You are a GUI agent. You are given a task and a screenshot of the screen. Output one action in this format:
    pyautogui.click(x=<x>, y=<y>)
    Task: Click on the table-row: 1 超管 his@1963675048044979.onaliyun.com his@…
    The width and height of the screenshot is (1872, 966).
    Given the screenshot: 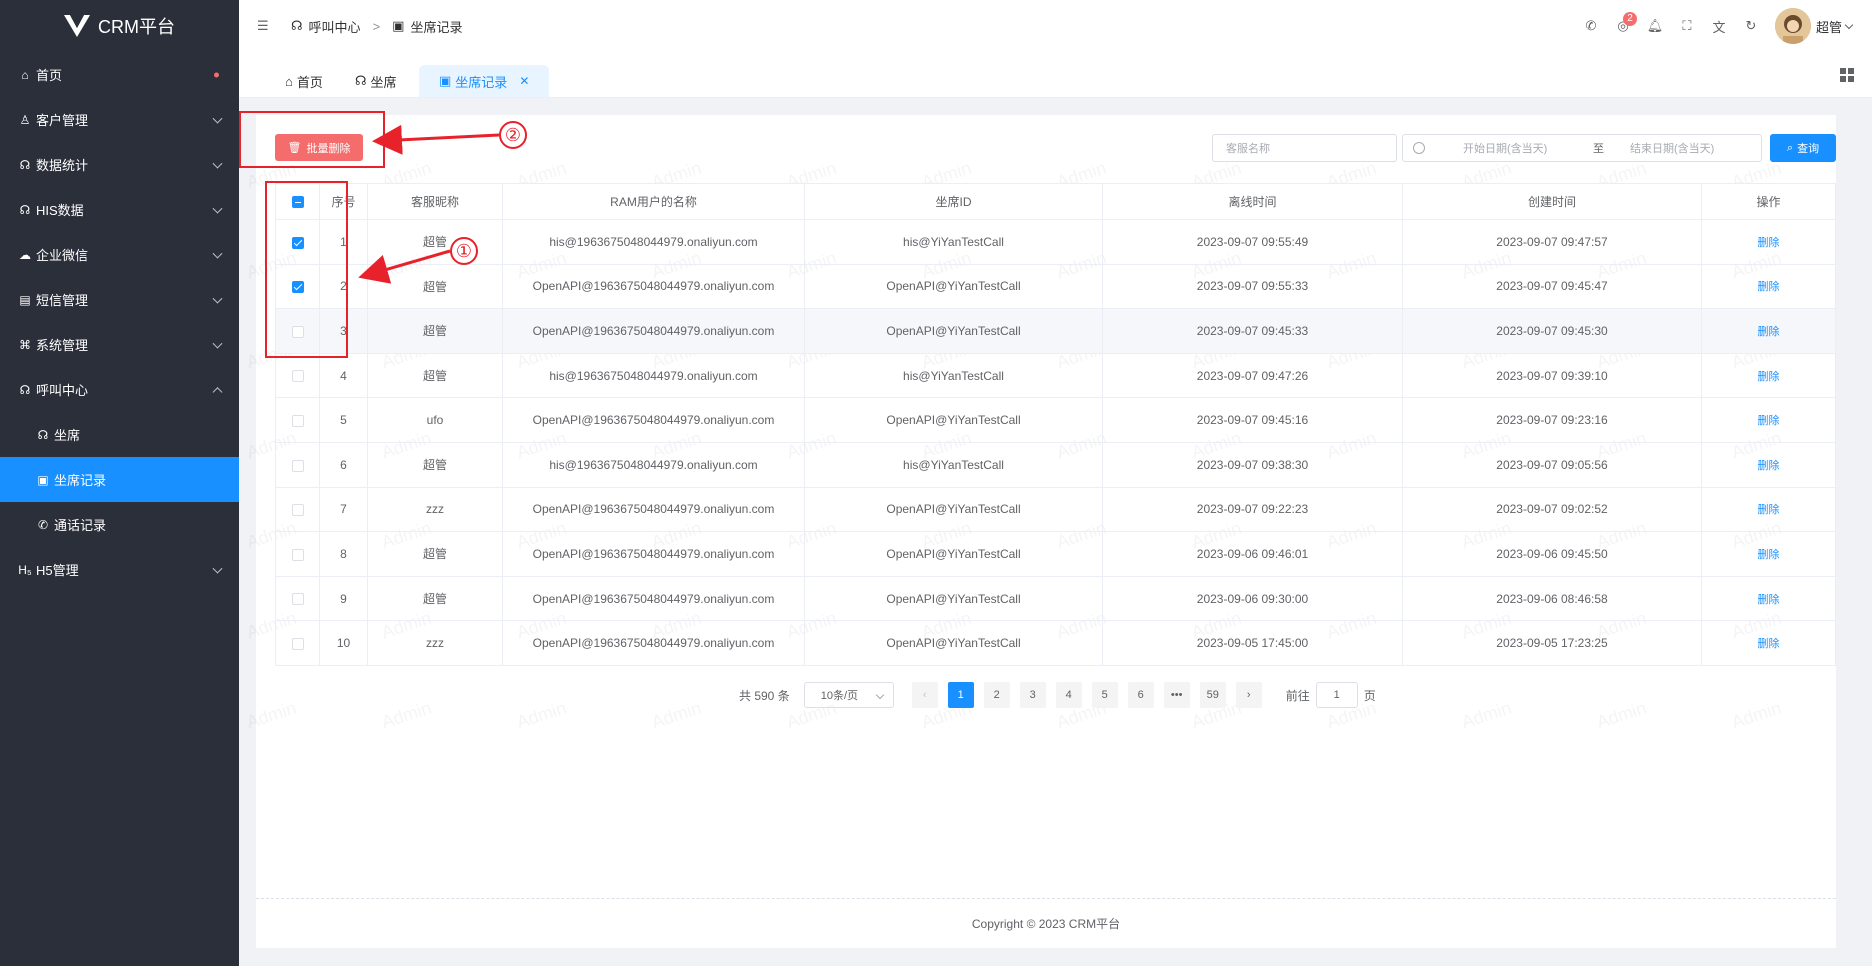 What is the action you would take?
    pyautogui.click(x=1055, y=242)
    